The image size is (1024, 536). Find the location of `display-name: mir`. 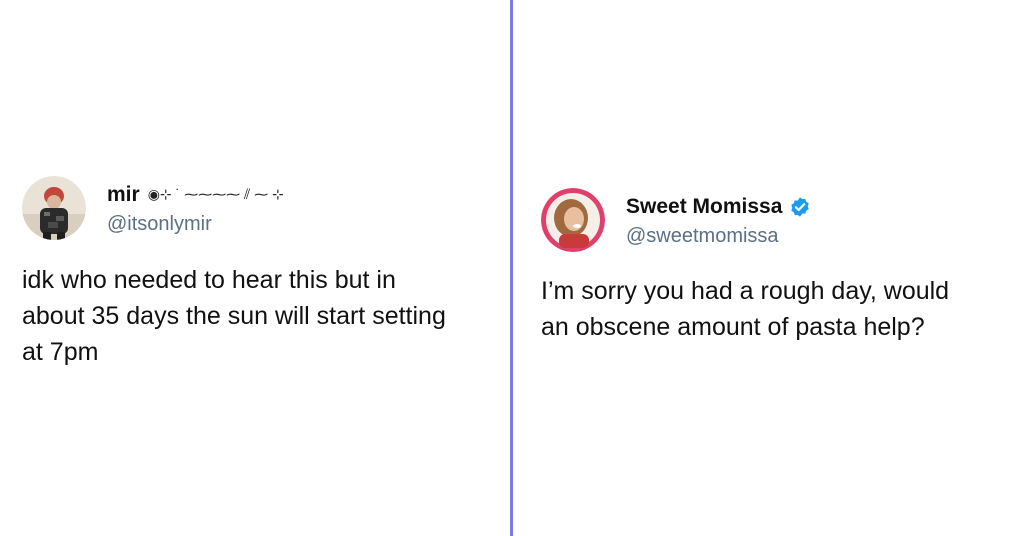

display-name: mir is located at coordinates (123, 195).